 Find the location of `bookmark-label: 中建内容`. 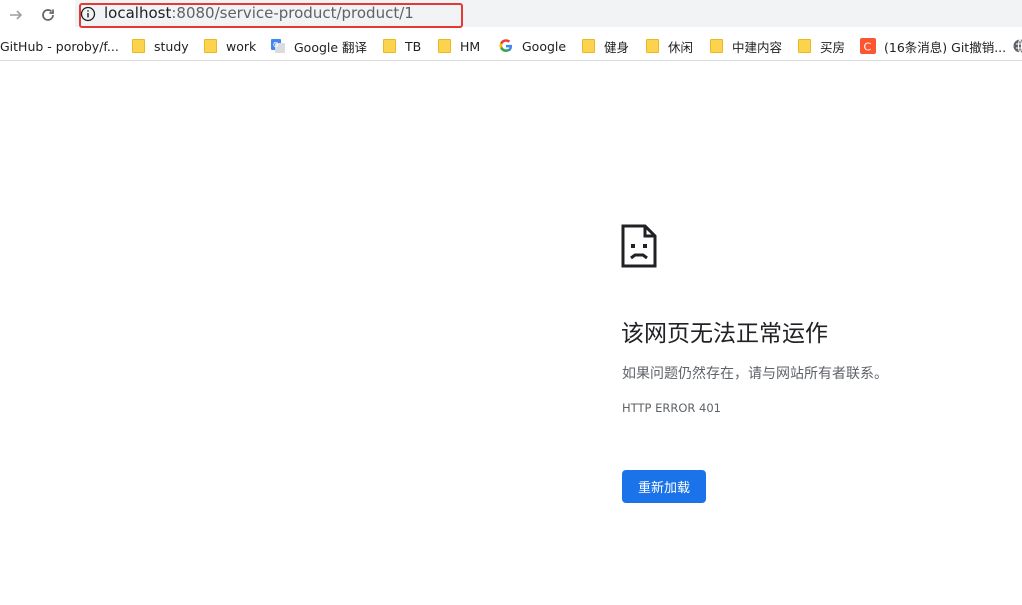

bookmark-label: 中建内容 is located at coordinates (757, 47).